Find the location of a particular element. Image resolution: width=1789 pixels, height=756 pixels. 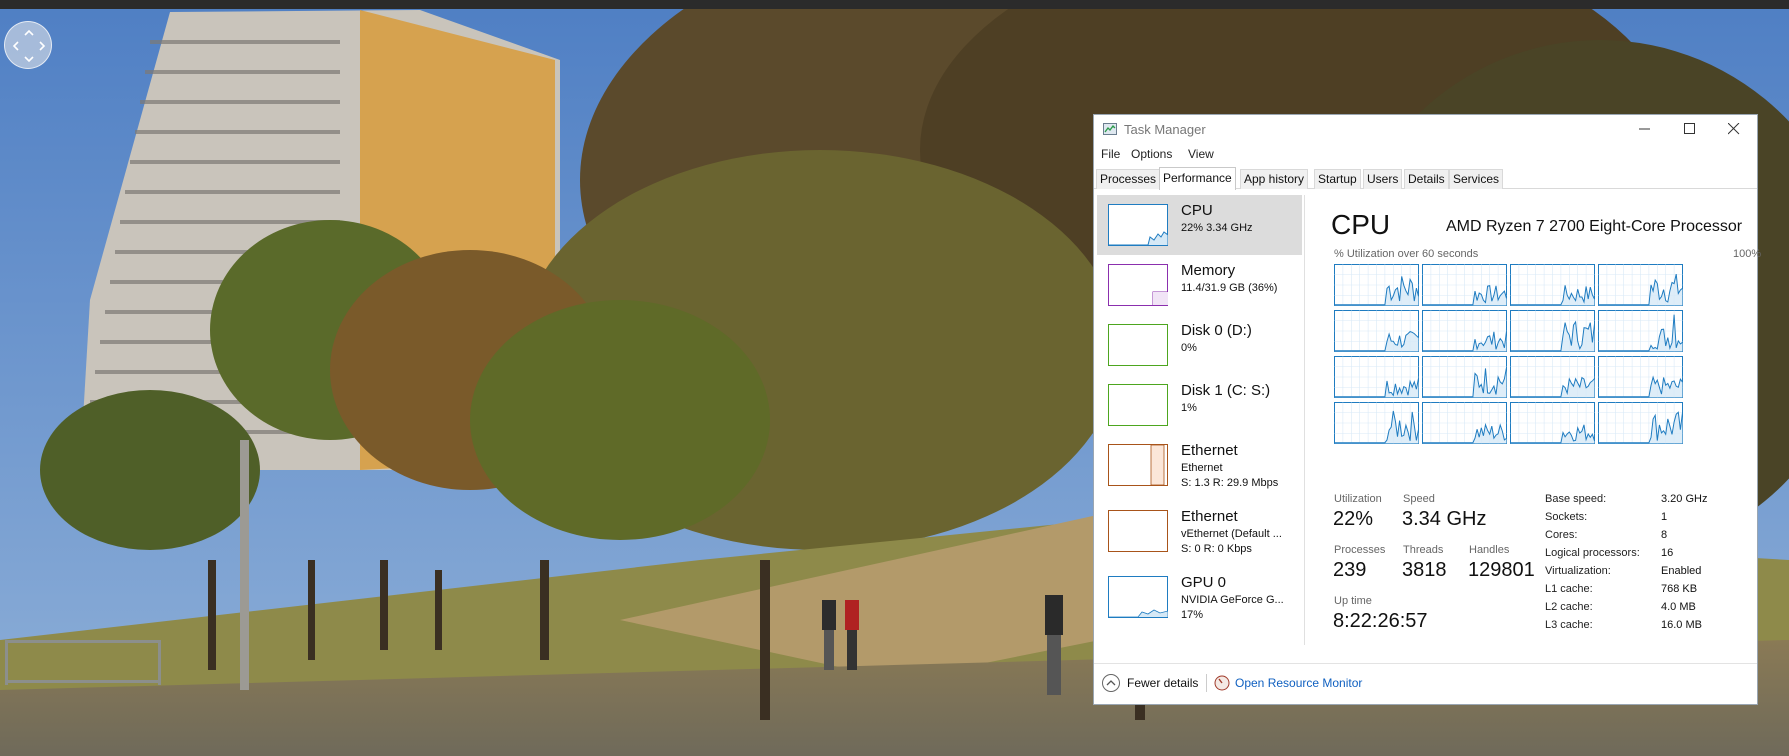

close-button is located at coordinates (1734, 129).